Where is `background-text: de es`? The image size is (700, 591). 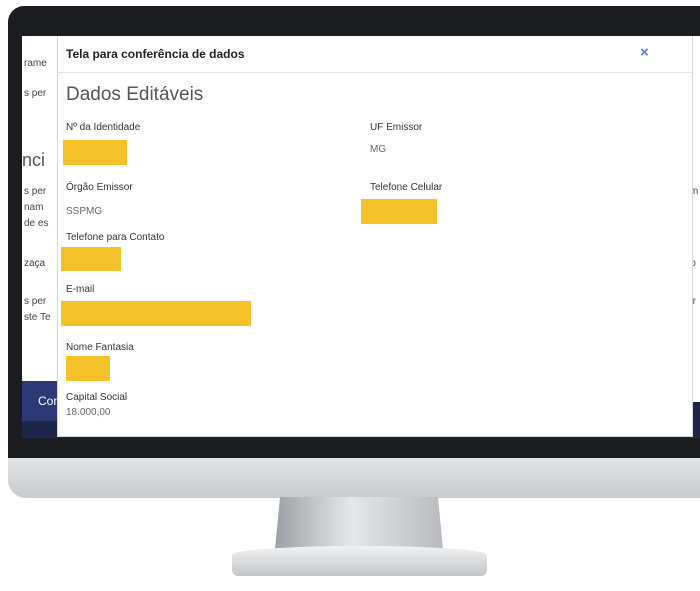
background-text: de es is located at coordinates (36, 223).